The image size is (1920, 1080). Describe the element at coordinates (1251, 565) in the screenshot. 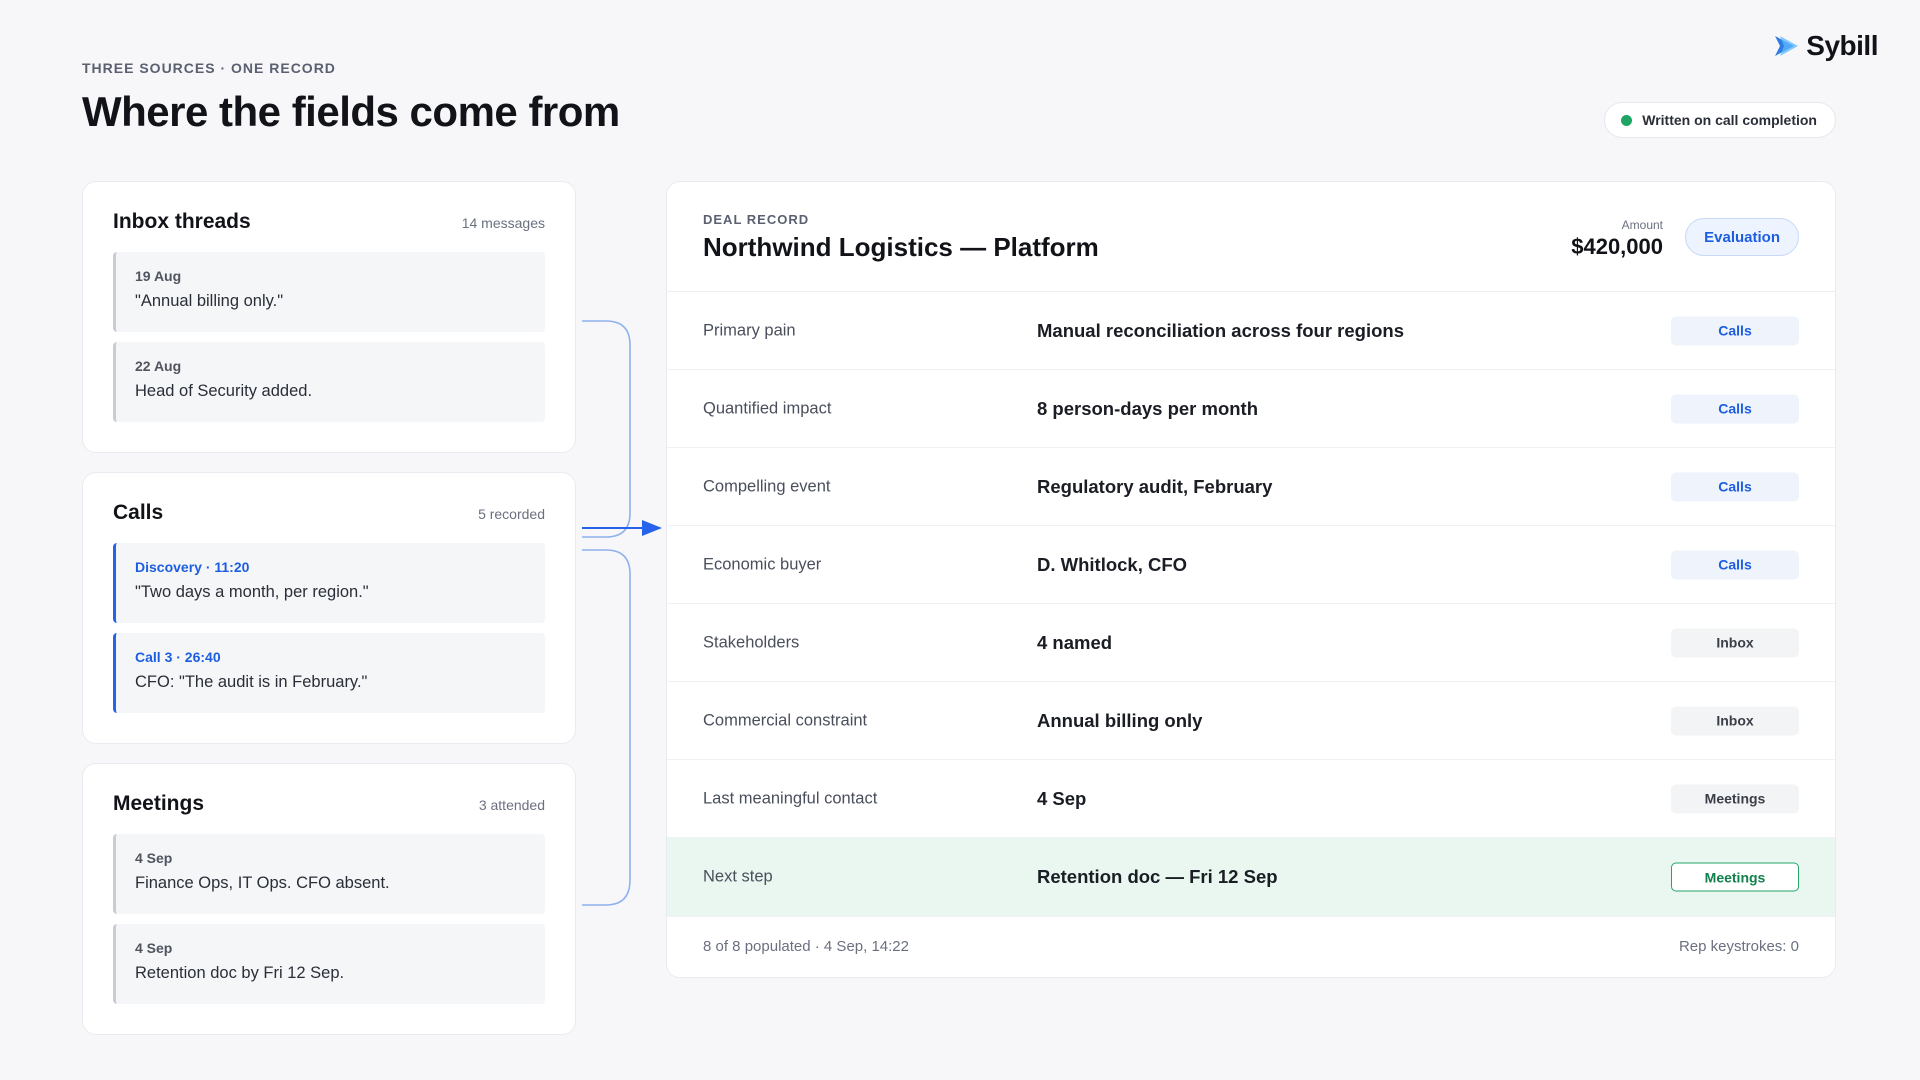

I see `field-row: Economic buyer D. Whitlock, CFO Calls` at that location.